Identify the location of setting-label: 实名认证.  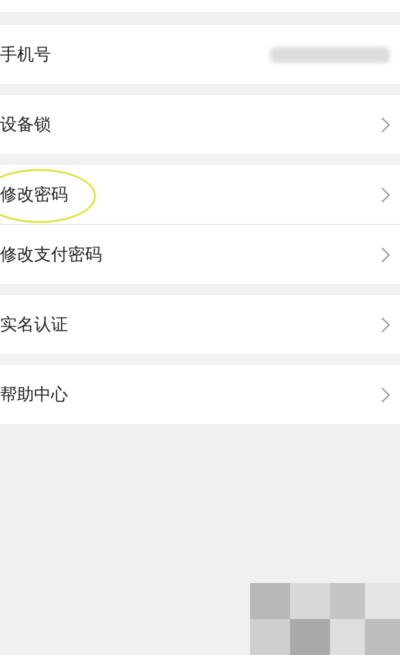
(34, 324).